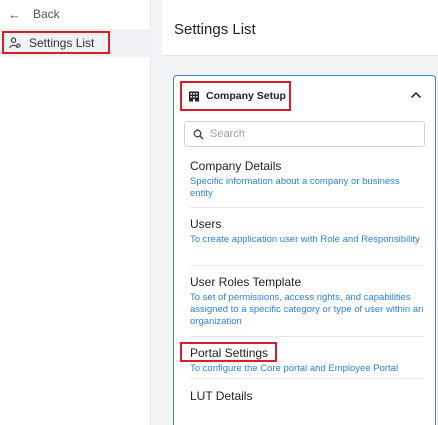 Image resolution: width=438 pixels, height=425 pixels. I want to click on user-settings-icon, so click(15, 42).